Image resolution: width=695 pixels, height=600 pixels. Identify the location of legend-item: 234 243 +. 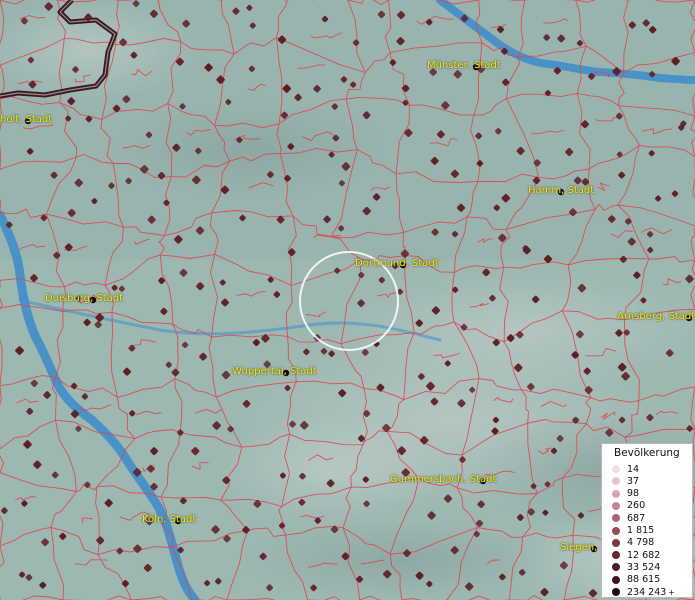
(643, 592).